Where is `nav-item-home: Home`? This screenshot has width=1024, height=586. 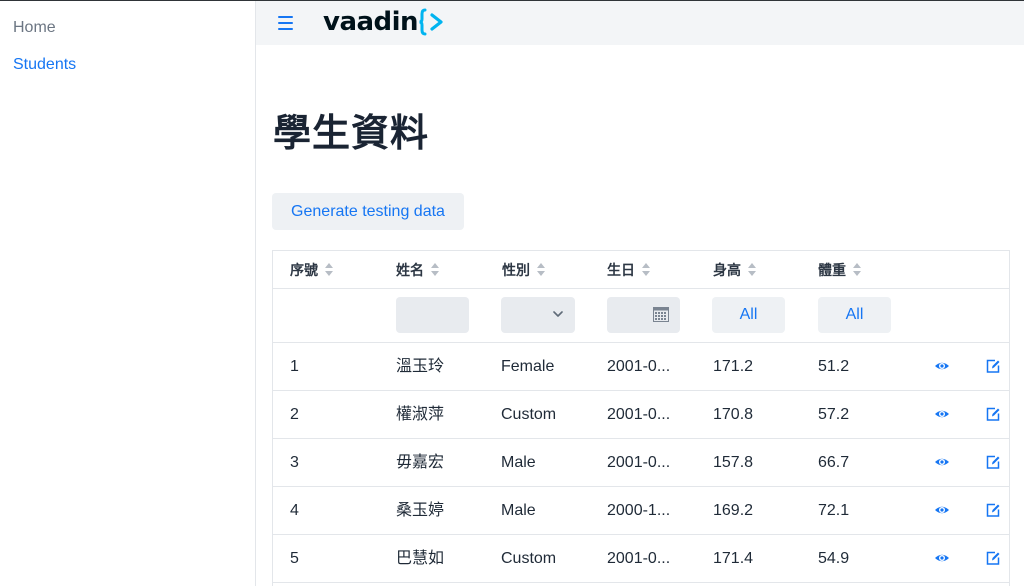
nav-item-home: Home is located at coordinates (34, 28).